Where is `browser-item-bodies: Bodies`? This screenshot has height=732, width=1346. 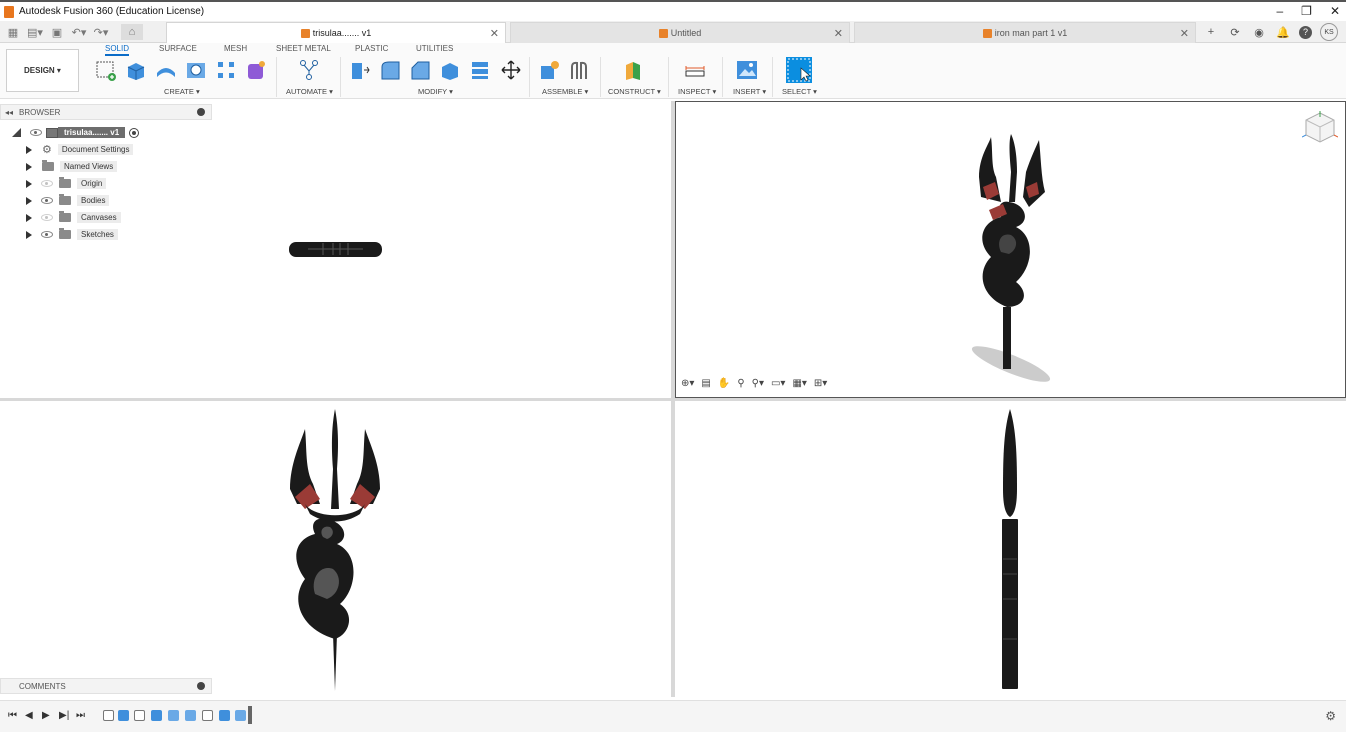
browser-item-bodies: Bodies is located at coordinates (68, 200).